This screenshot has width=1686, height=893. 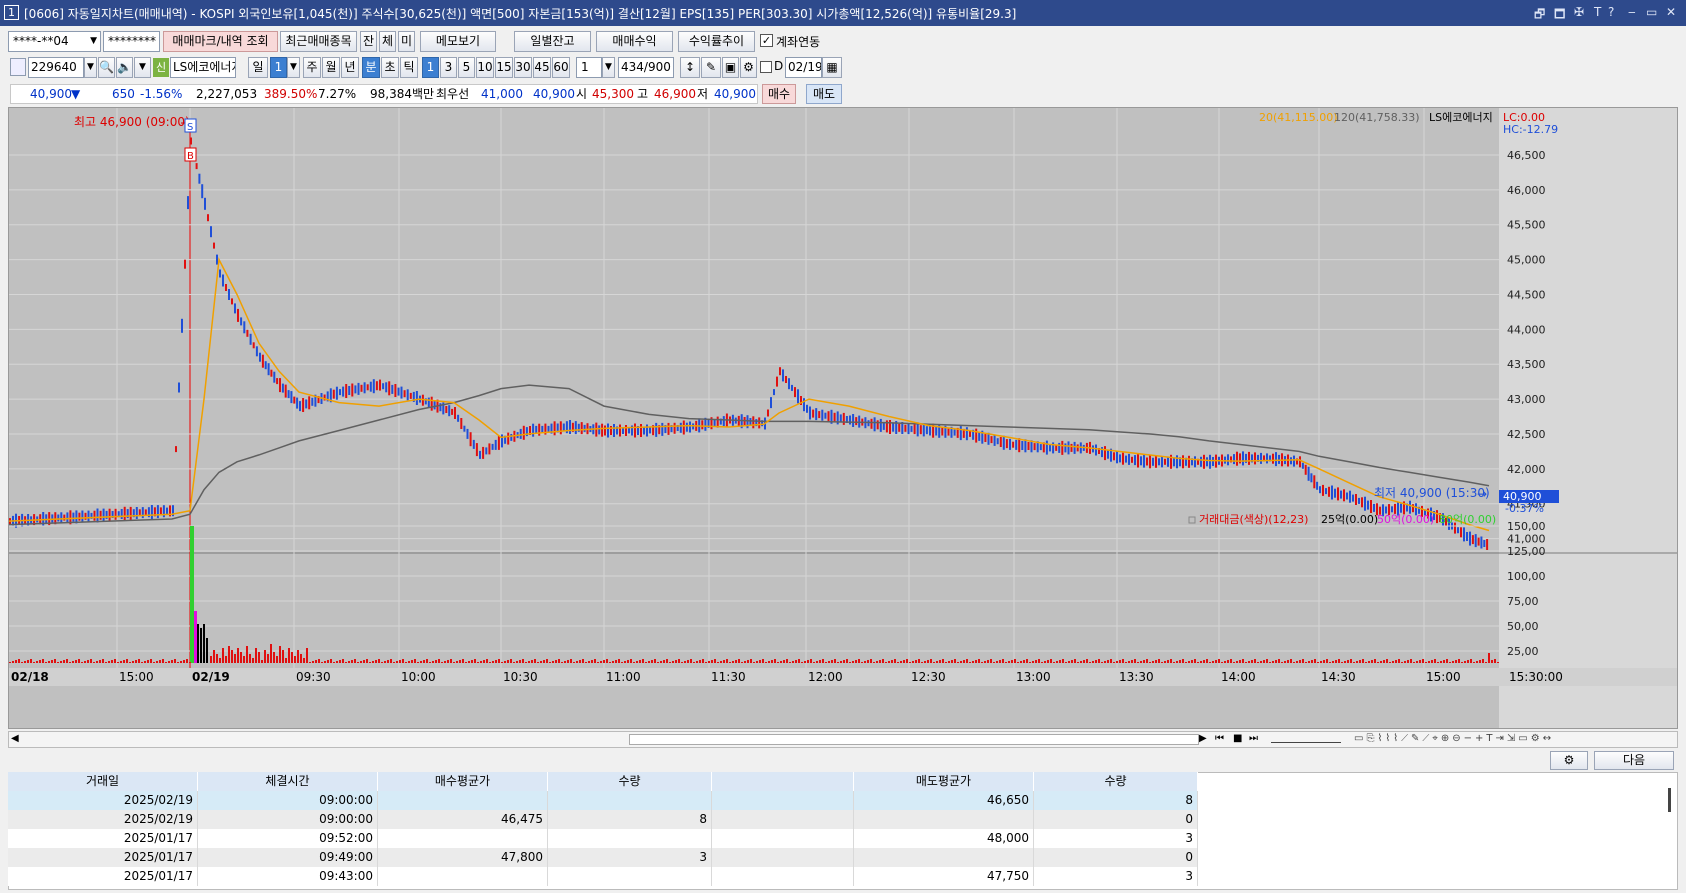 What do you see at coordinates (646, 67) in the screenshot?
I see `bar-count: 434/900` at bounding box center [646, 67].